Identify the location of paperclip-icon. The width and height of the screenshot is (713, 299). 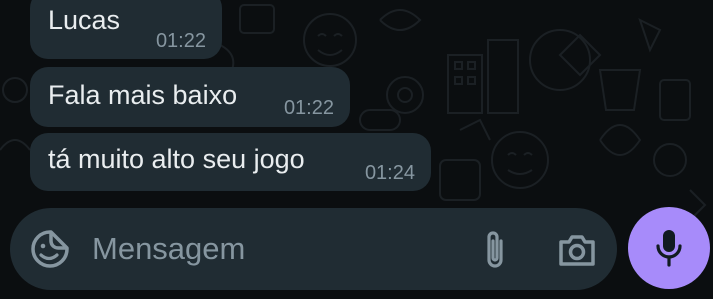
(495, 250).